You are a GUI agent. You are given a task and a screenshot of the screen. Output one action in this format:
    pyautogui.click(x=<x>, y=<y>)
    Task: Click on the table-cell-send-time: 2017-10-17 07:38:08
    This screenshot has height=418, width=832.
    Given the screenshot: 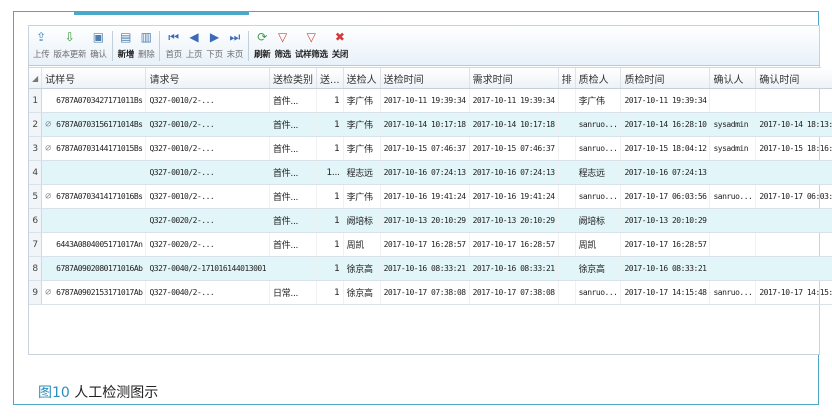 What is the action you would take?
    pyautogui.click(x=425, y=292)
    